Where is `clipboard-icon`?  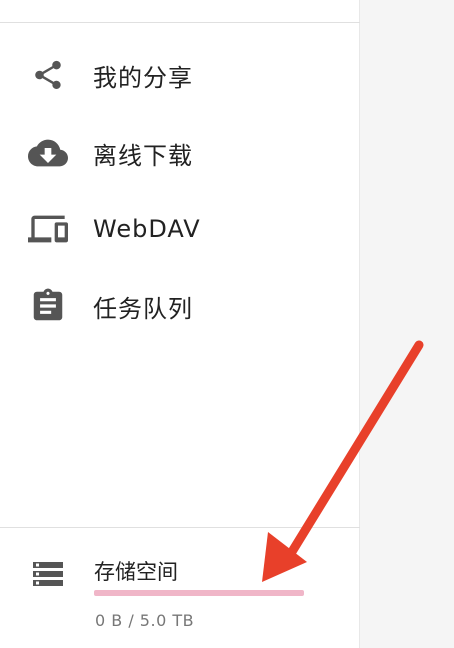
clipboard-icon is located at coordinates (48, 306).